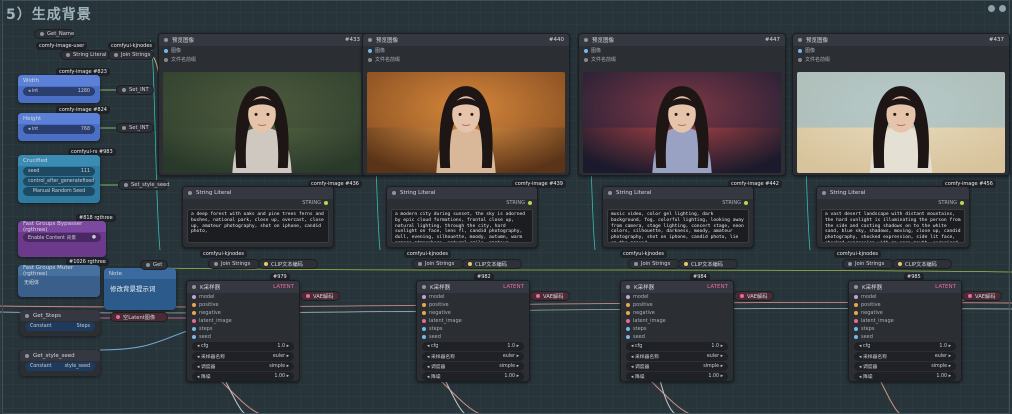  What do you see at coordinates (135, 90) in the screenshot?
I see `set-int-node-width: Set_INT` at bounding box center [135, 90].